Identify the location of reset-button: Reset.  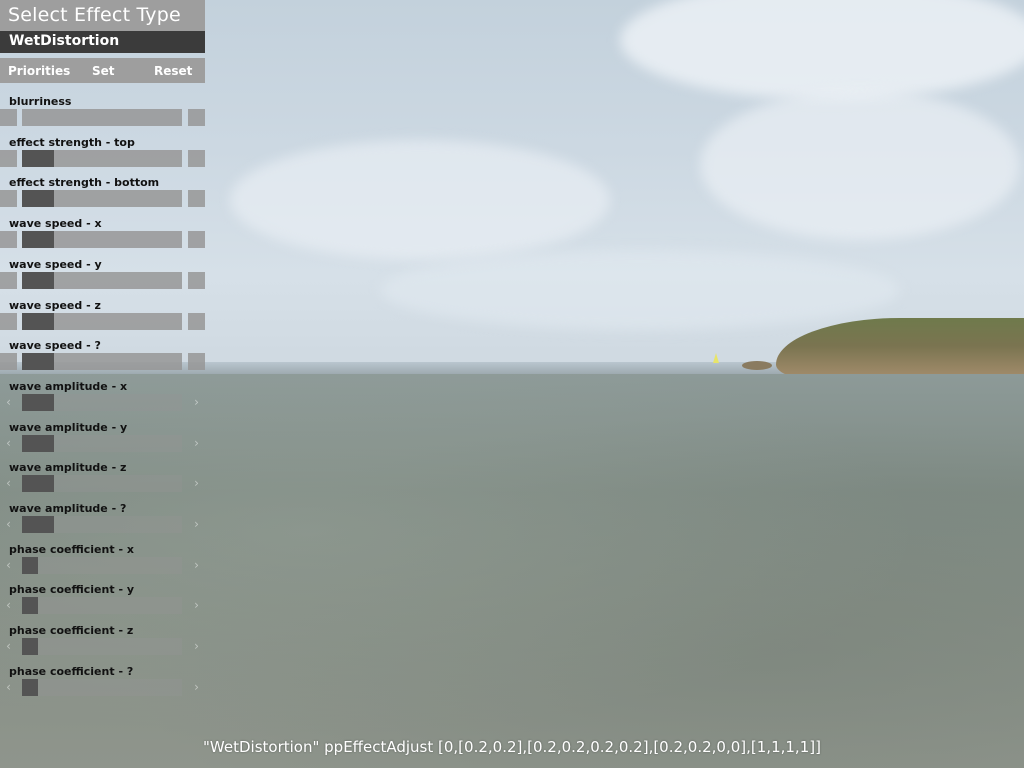
(173, 71).